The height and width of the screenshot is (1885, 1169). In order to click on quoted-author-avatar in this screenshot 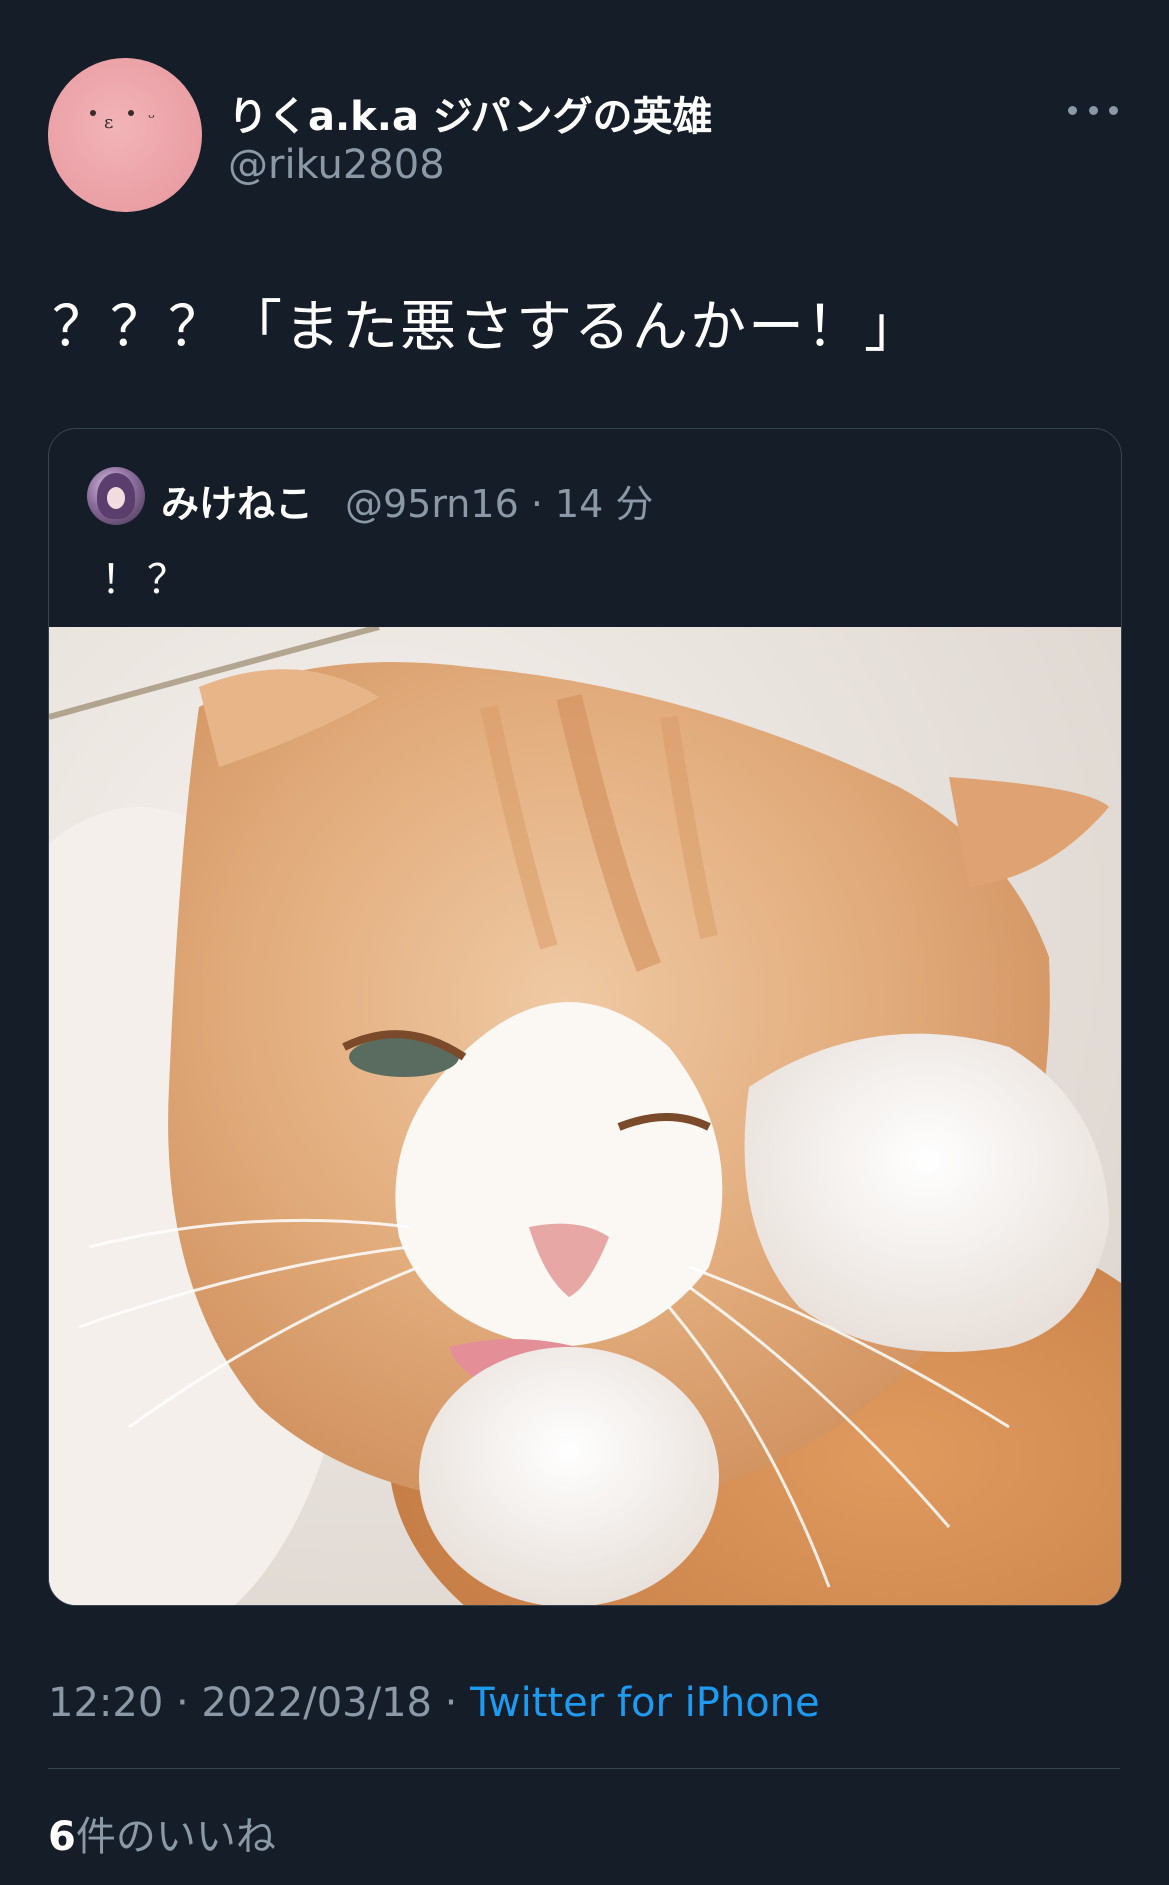, I will do `click(116, 496)`.